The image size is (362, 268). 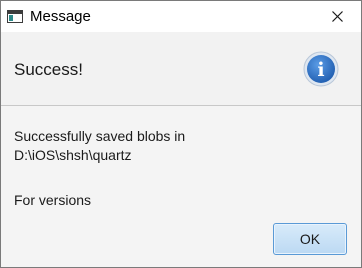 I want to click on close-button, so click(x=338, y=16).